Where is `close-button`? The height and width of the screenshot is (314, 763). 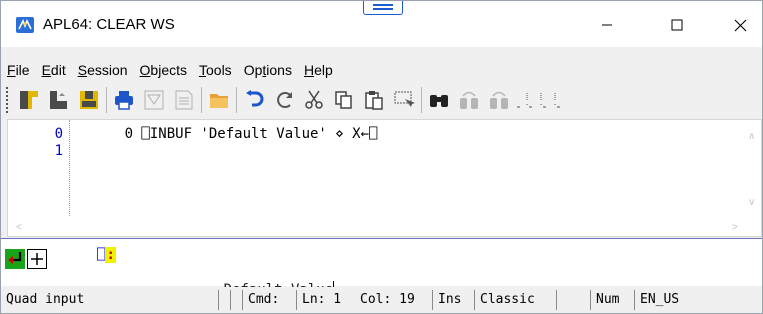
close-button is located at coordinates (739, 25).